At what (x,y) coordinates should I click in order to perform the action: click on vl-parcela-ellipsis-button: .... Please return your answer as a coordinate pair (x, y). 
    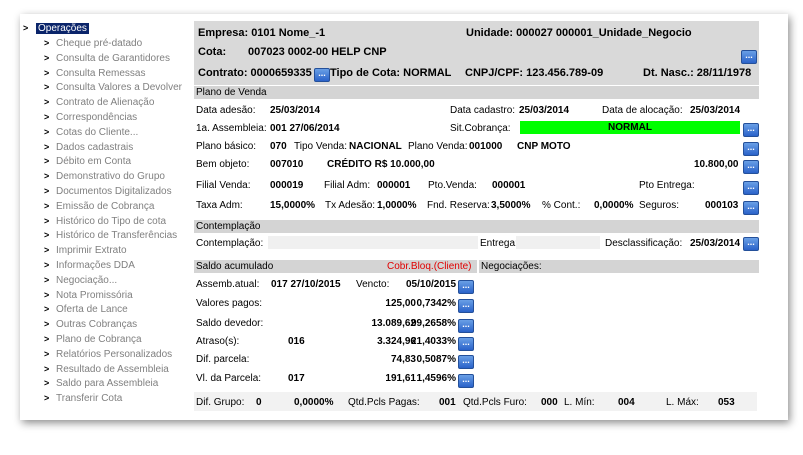
    Looking at the image, I should click on (466, 381).